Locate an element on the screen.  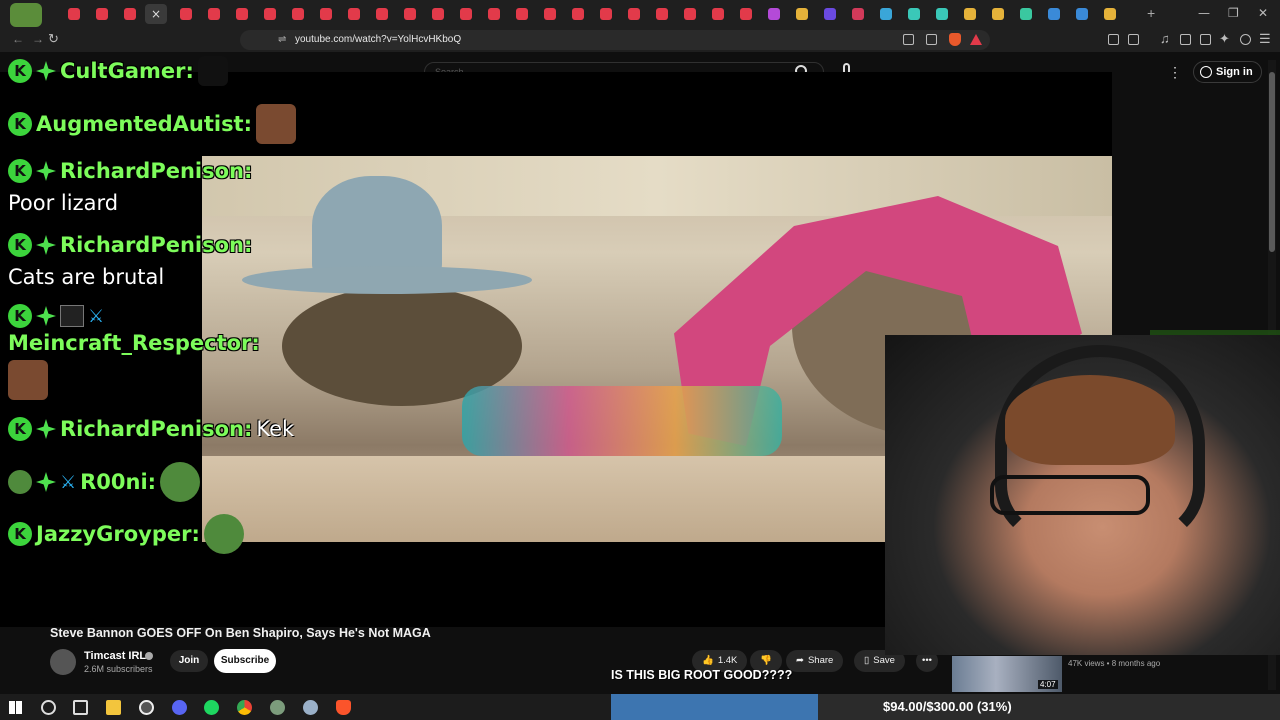
discord-icon is located at coordinates (179, 707).